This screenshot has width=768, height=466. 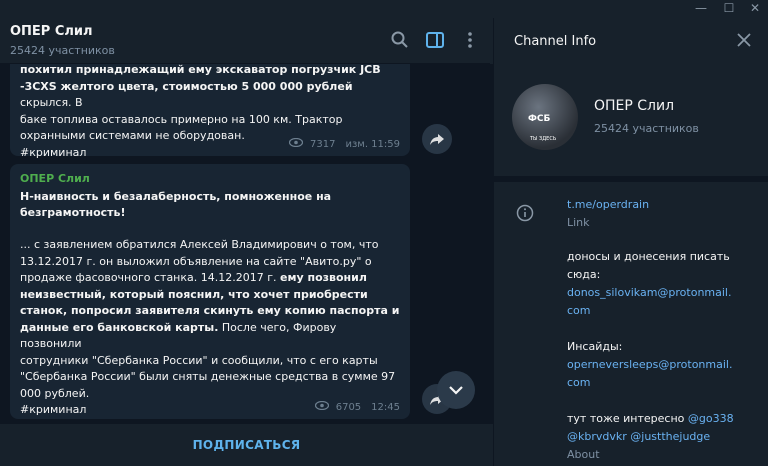 What do you see at coordinates (470, 40) in the screenshot?
I see `more-menu-icon` at bounding box center [470, 40].